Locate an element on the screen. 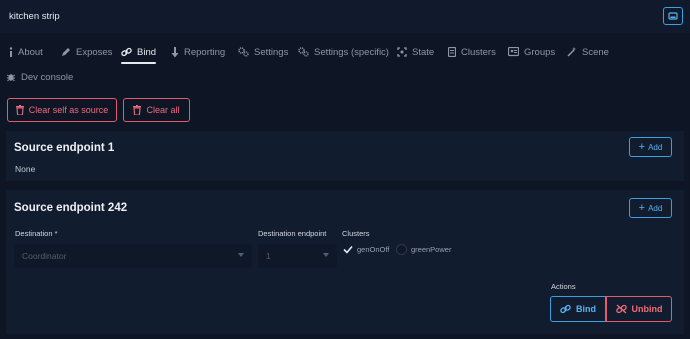 This screenshot has height=339, width=690. cluster-genonoff-label: genOnOff is located at coordinates (373, 249).